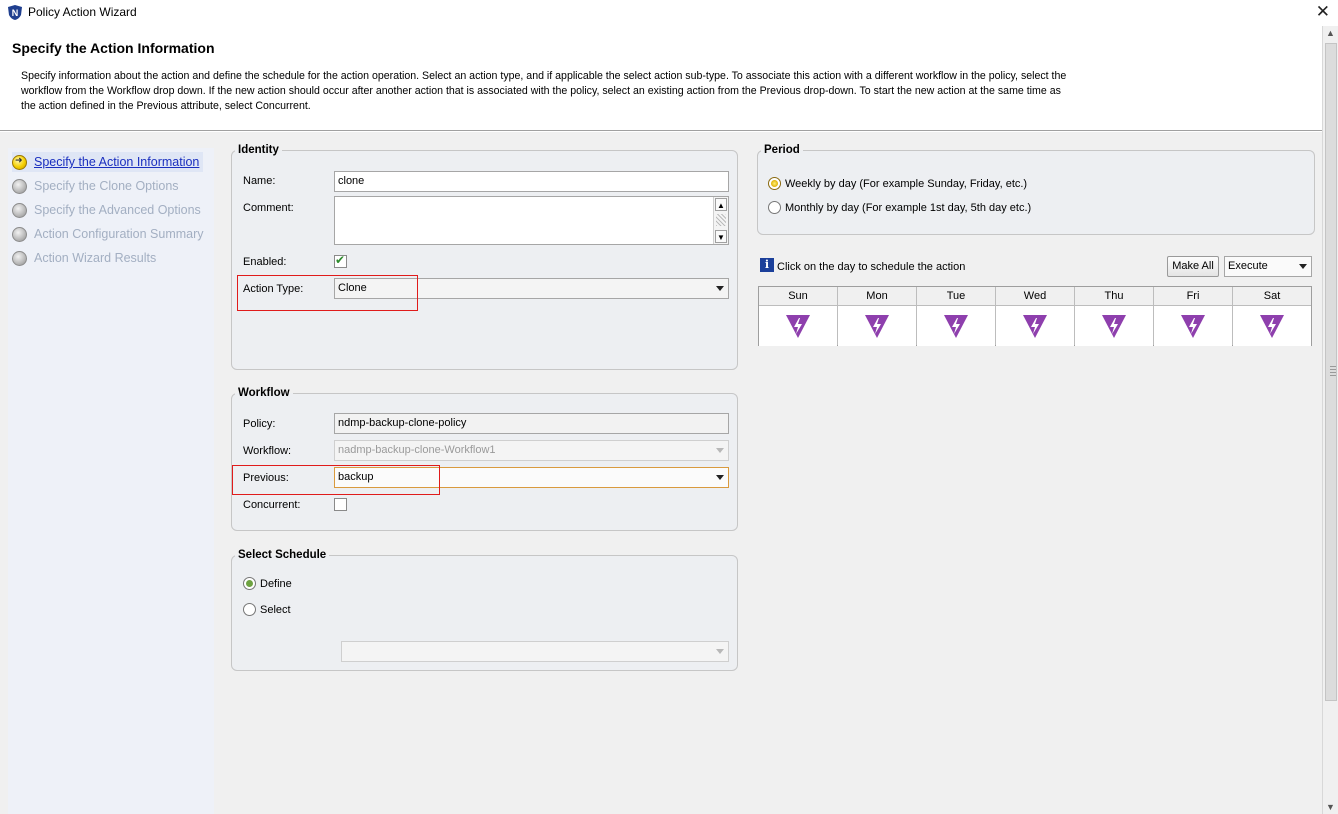 This screenshot has height=814, width=1338. Describe the element at coordinates (1193, 266) in the screenshot. I see `make-all-button: Make All` at that location.